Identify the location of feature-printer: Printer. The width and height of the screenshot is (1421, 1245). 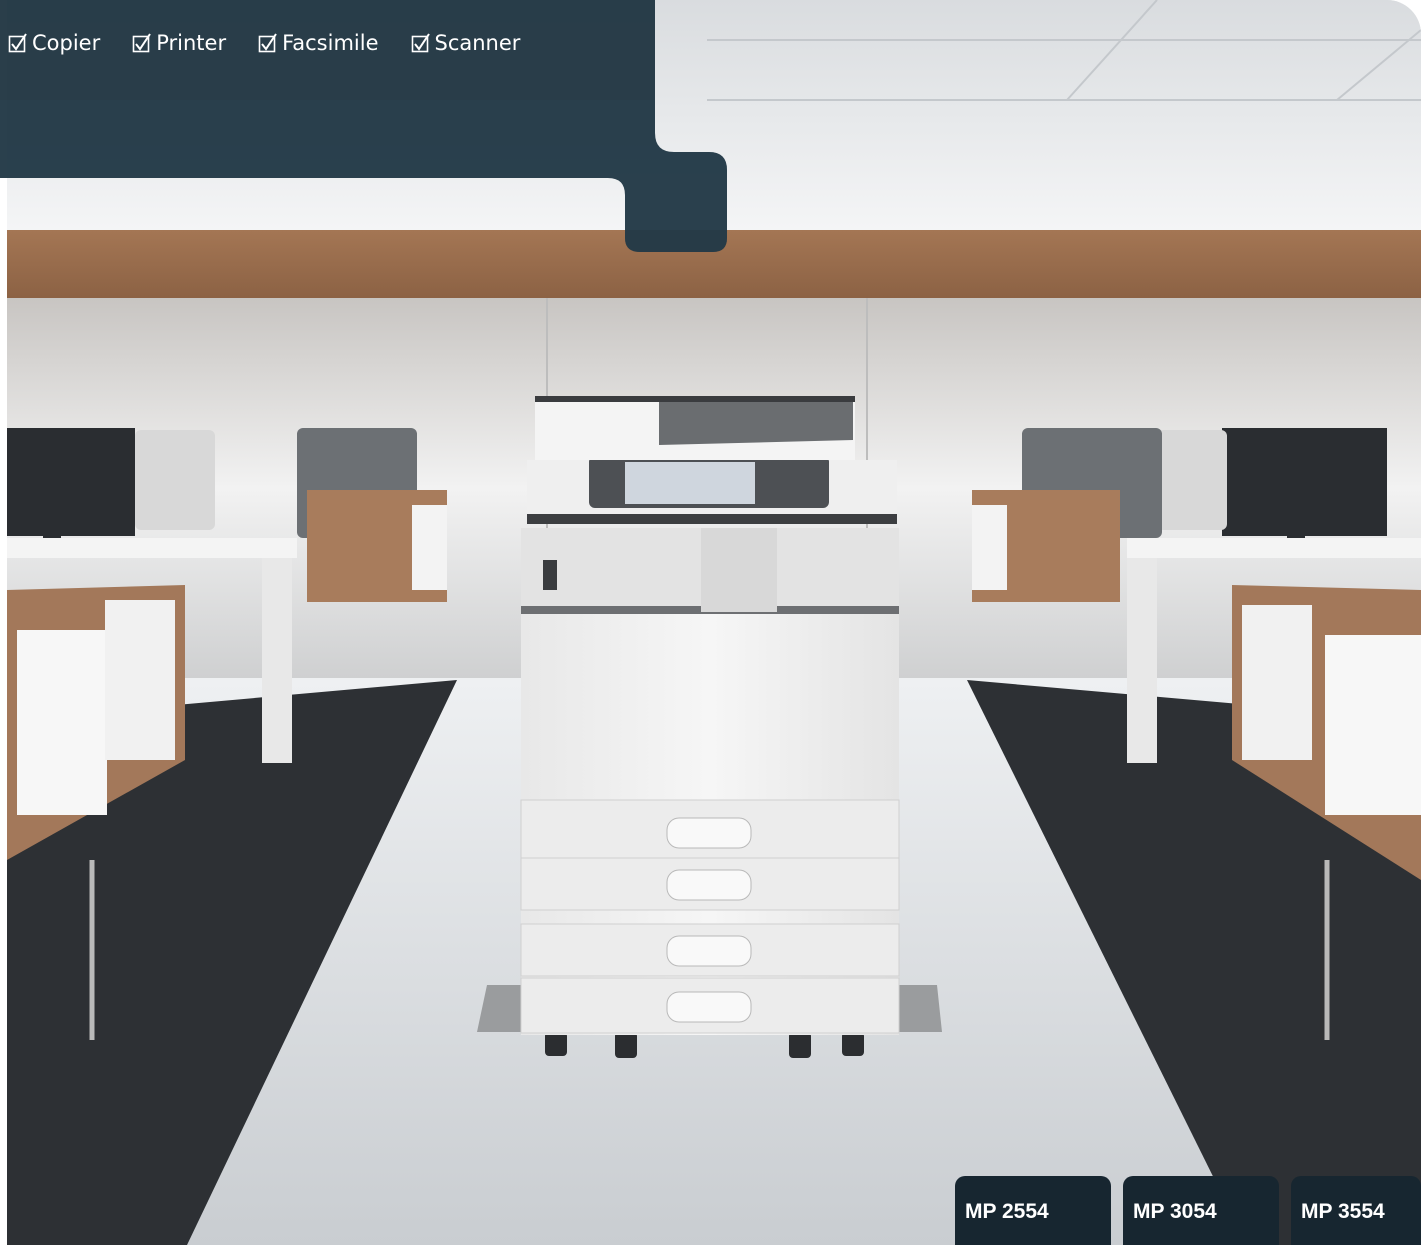
(179, 43).